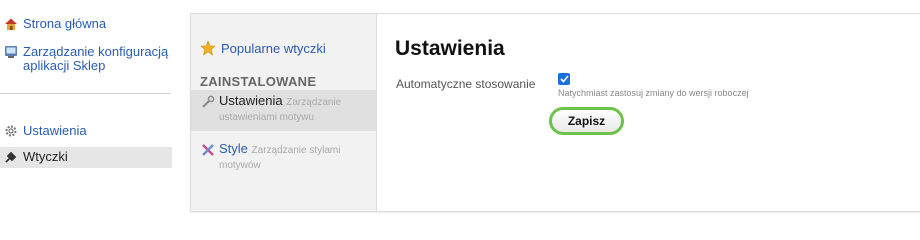 This screenshot has width=920, height=240. What do you see at coordinates (65, 23) in the screenshot?
I see `nav-home-label: Strona główna` at bounding box center [65, 23].